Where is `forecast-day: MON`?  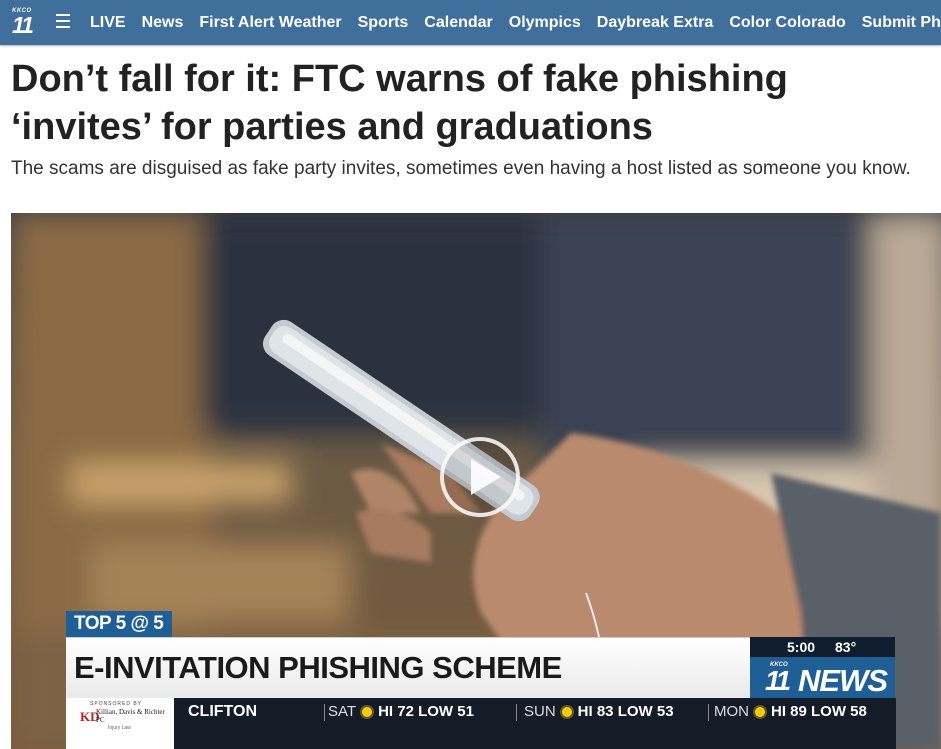 forecast-day: MON is located at coordinates (731, 711).